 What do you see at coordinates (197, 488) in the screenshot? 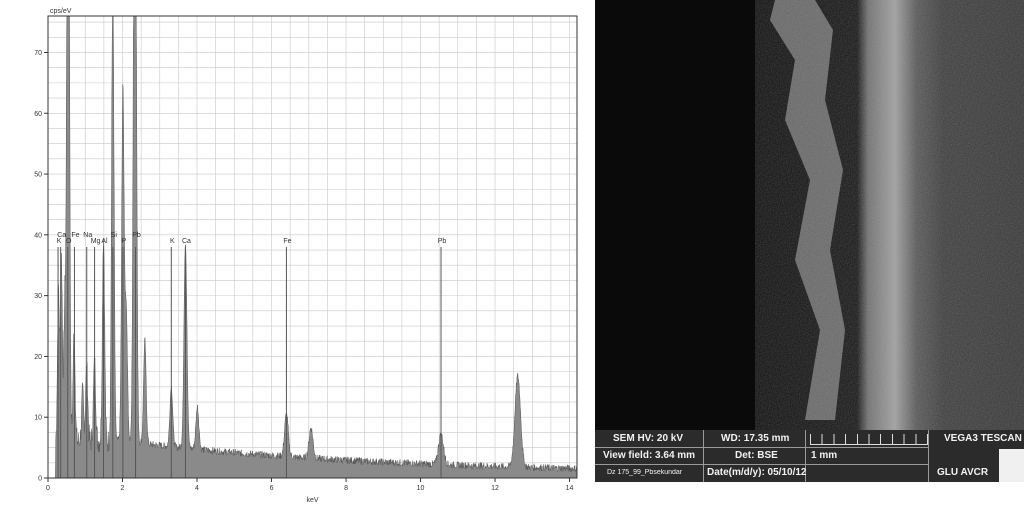
I see `x-tick-label: 4` at bounding box center [197, 488].